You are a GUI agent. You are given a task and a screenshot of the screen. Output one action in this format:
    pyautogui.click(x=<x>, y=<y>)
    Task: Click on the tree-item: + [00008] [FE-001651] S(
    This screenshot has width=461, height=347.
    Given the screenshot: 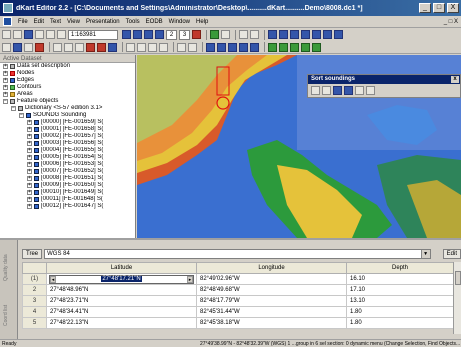 What is the action you would take?
    pyautogui.click(x=67, y=178)
    